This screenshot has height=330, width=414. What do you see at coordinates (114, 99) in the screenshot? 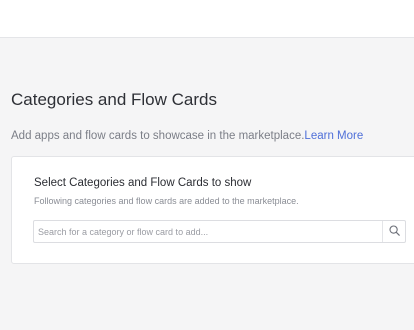
I see `section-title: Categories and Flow Cards` at bounding box center [114, 99].